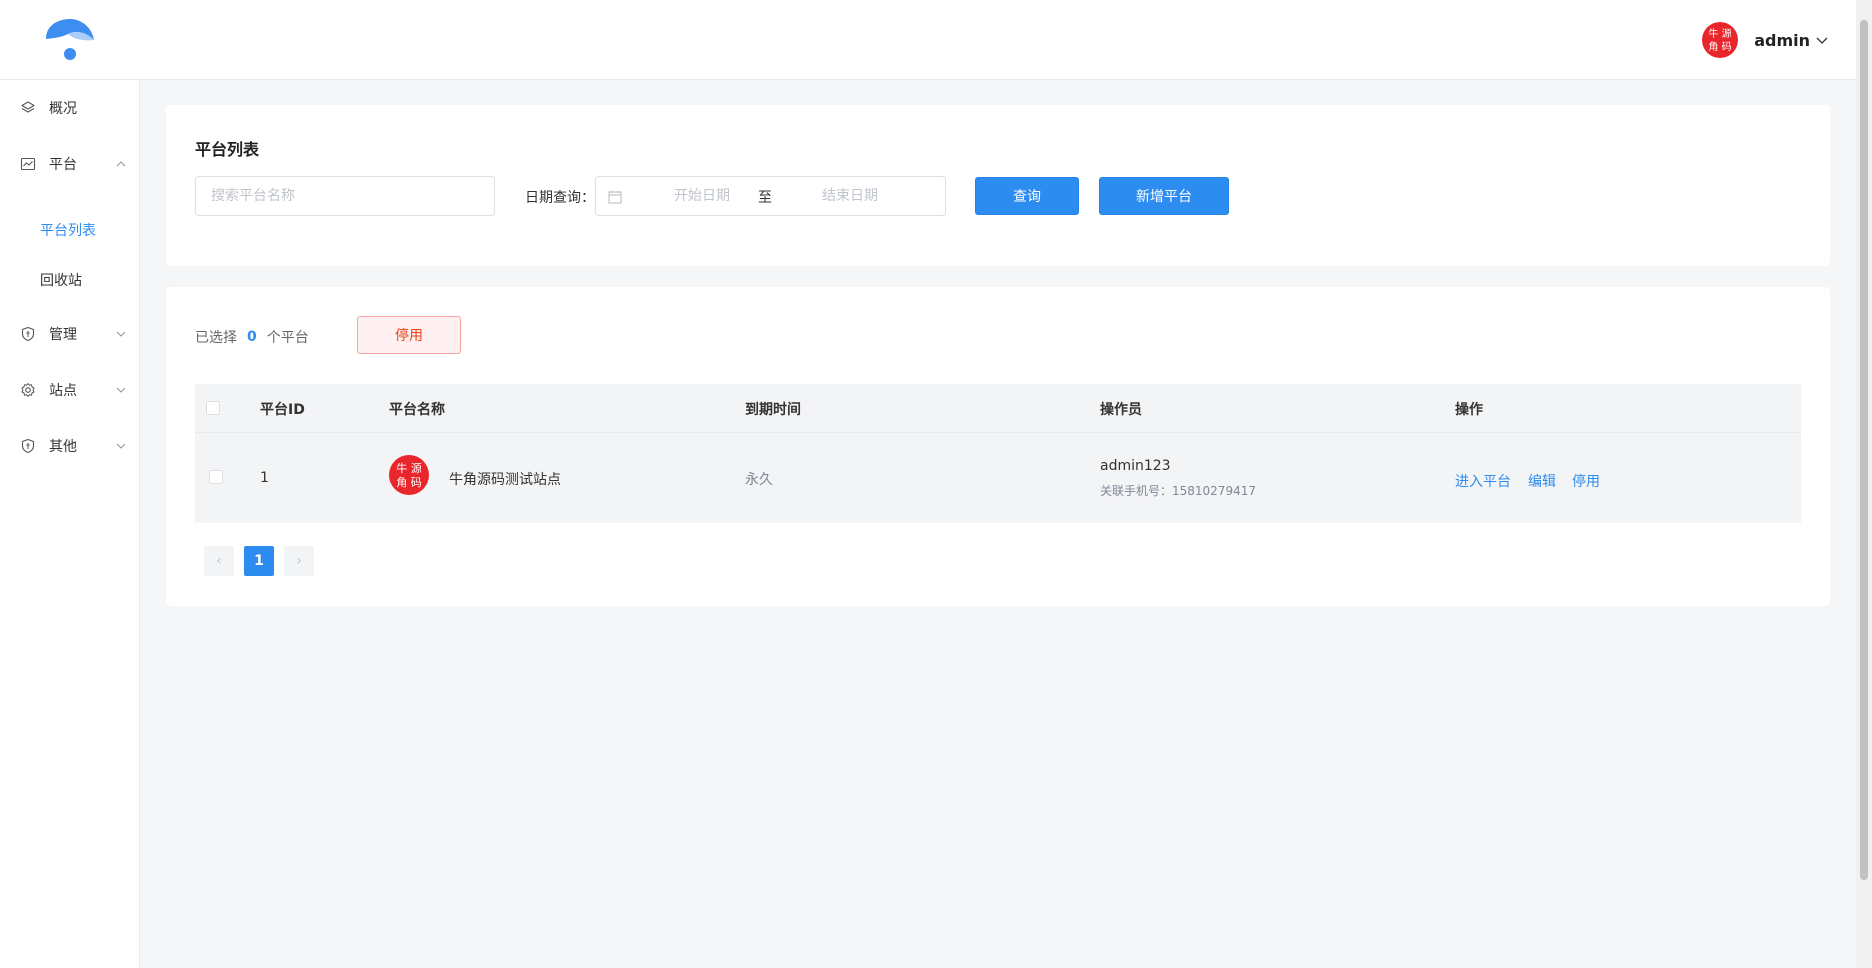 The image size is (1872, 968). I want to click on expire-time: 永久, so click(759, 480).